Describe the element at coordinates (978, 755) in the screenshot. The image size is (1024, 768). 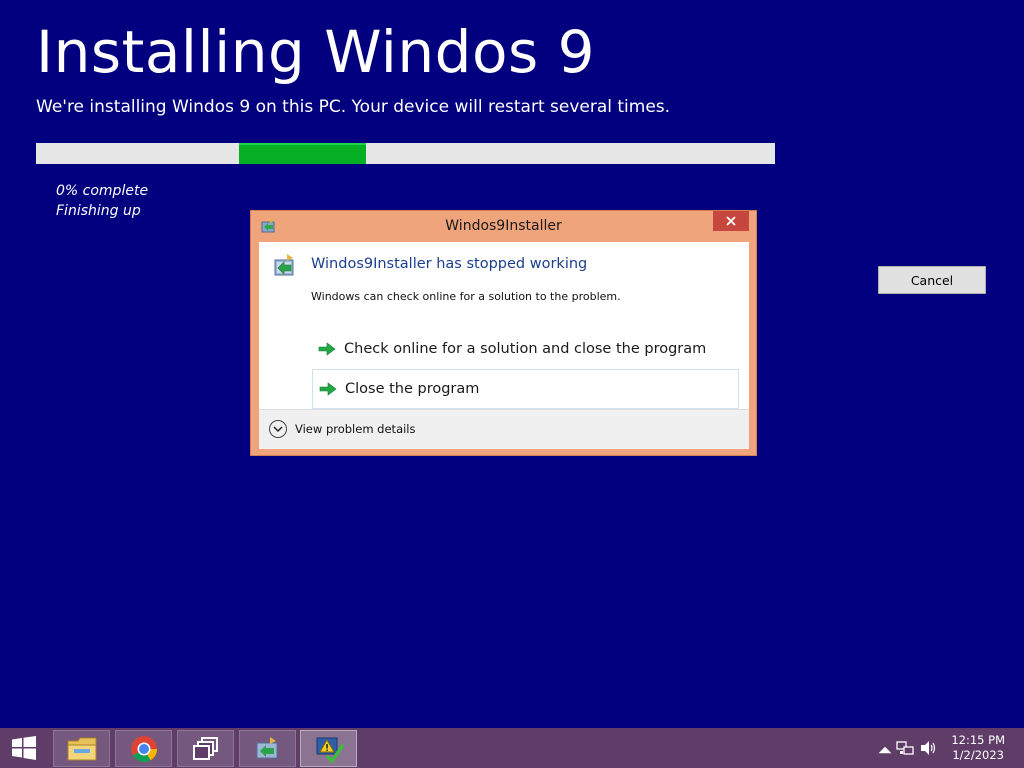
I see `clock-date: 1/2/2023` at that location.